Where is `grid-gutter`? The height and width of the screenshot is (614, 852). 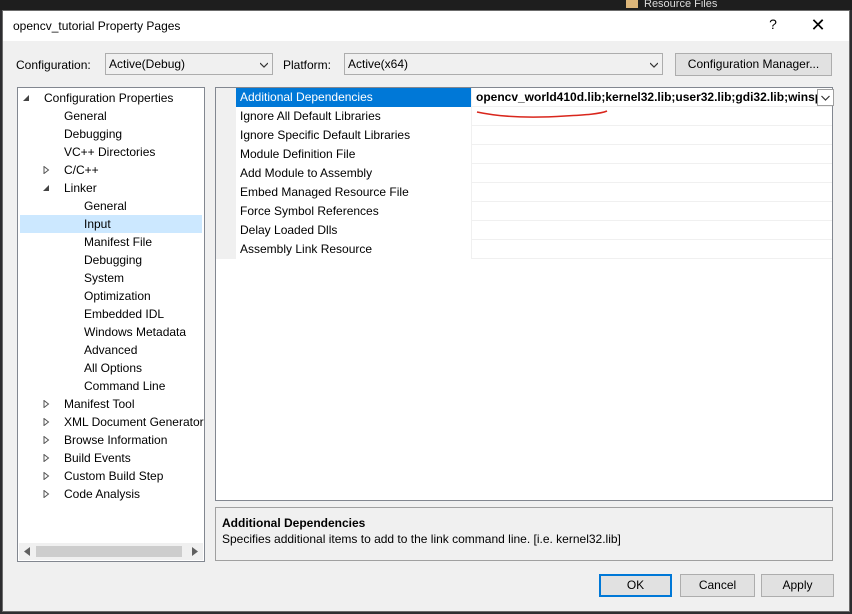
grid-gutter is located at coordinates (226, 173).